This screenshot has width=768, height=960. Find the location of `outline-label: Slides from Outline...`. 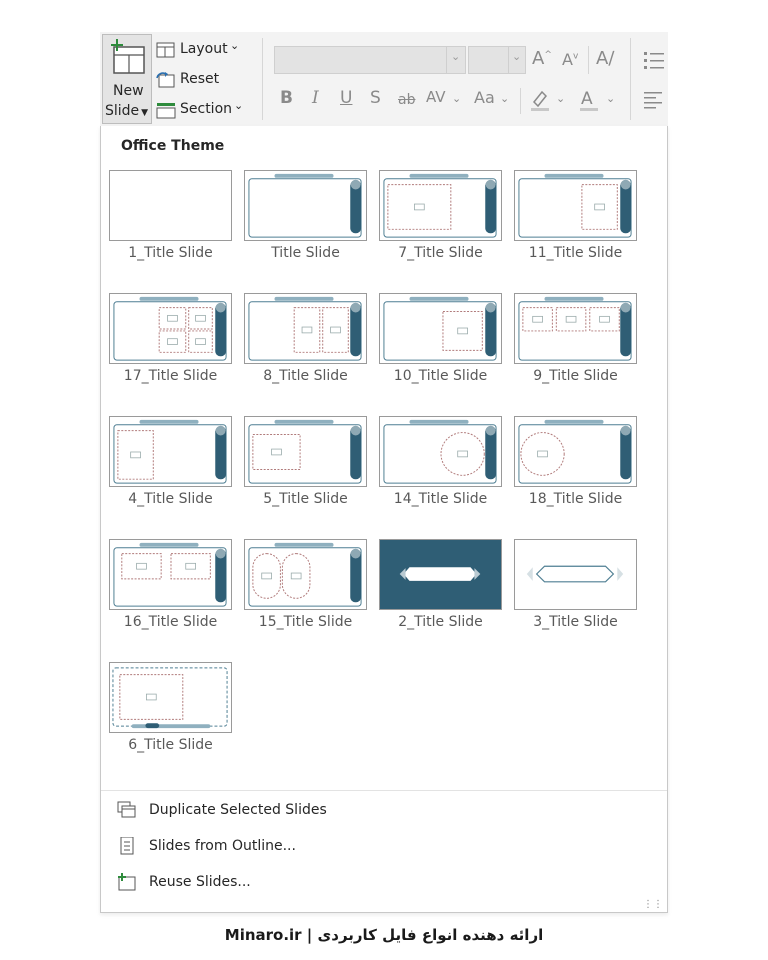

outline-label: Slides from Outline... is located at coordinates (222, 846).